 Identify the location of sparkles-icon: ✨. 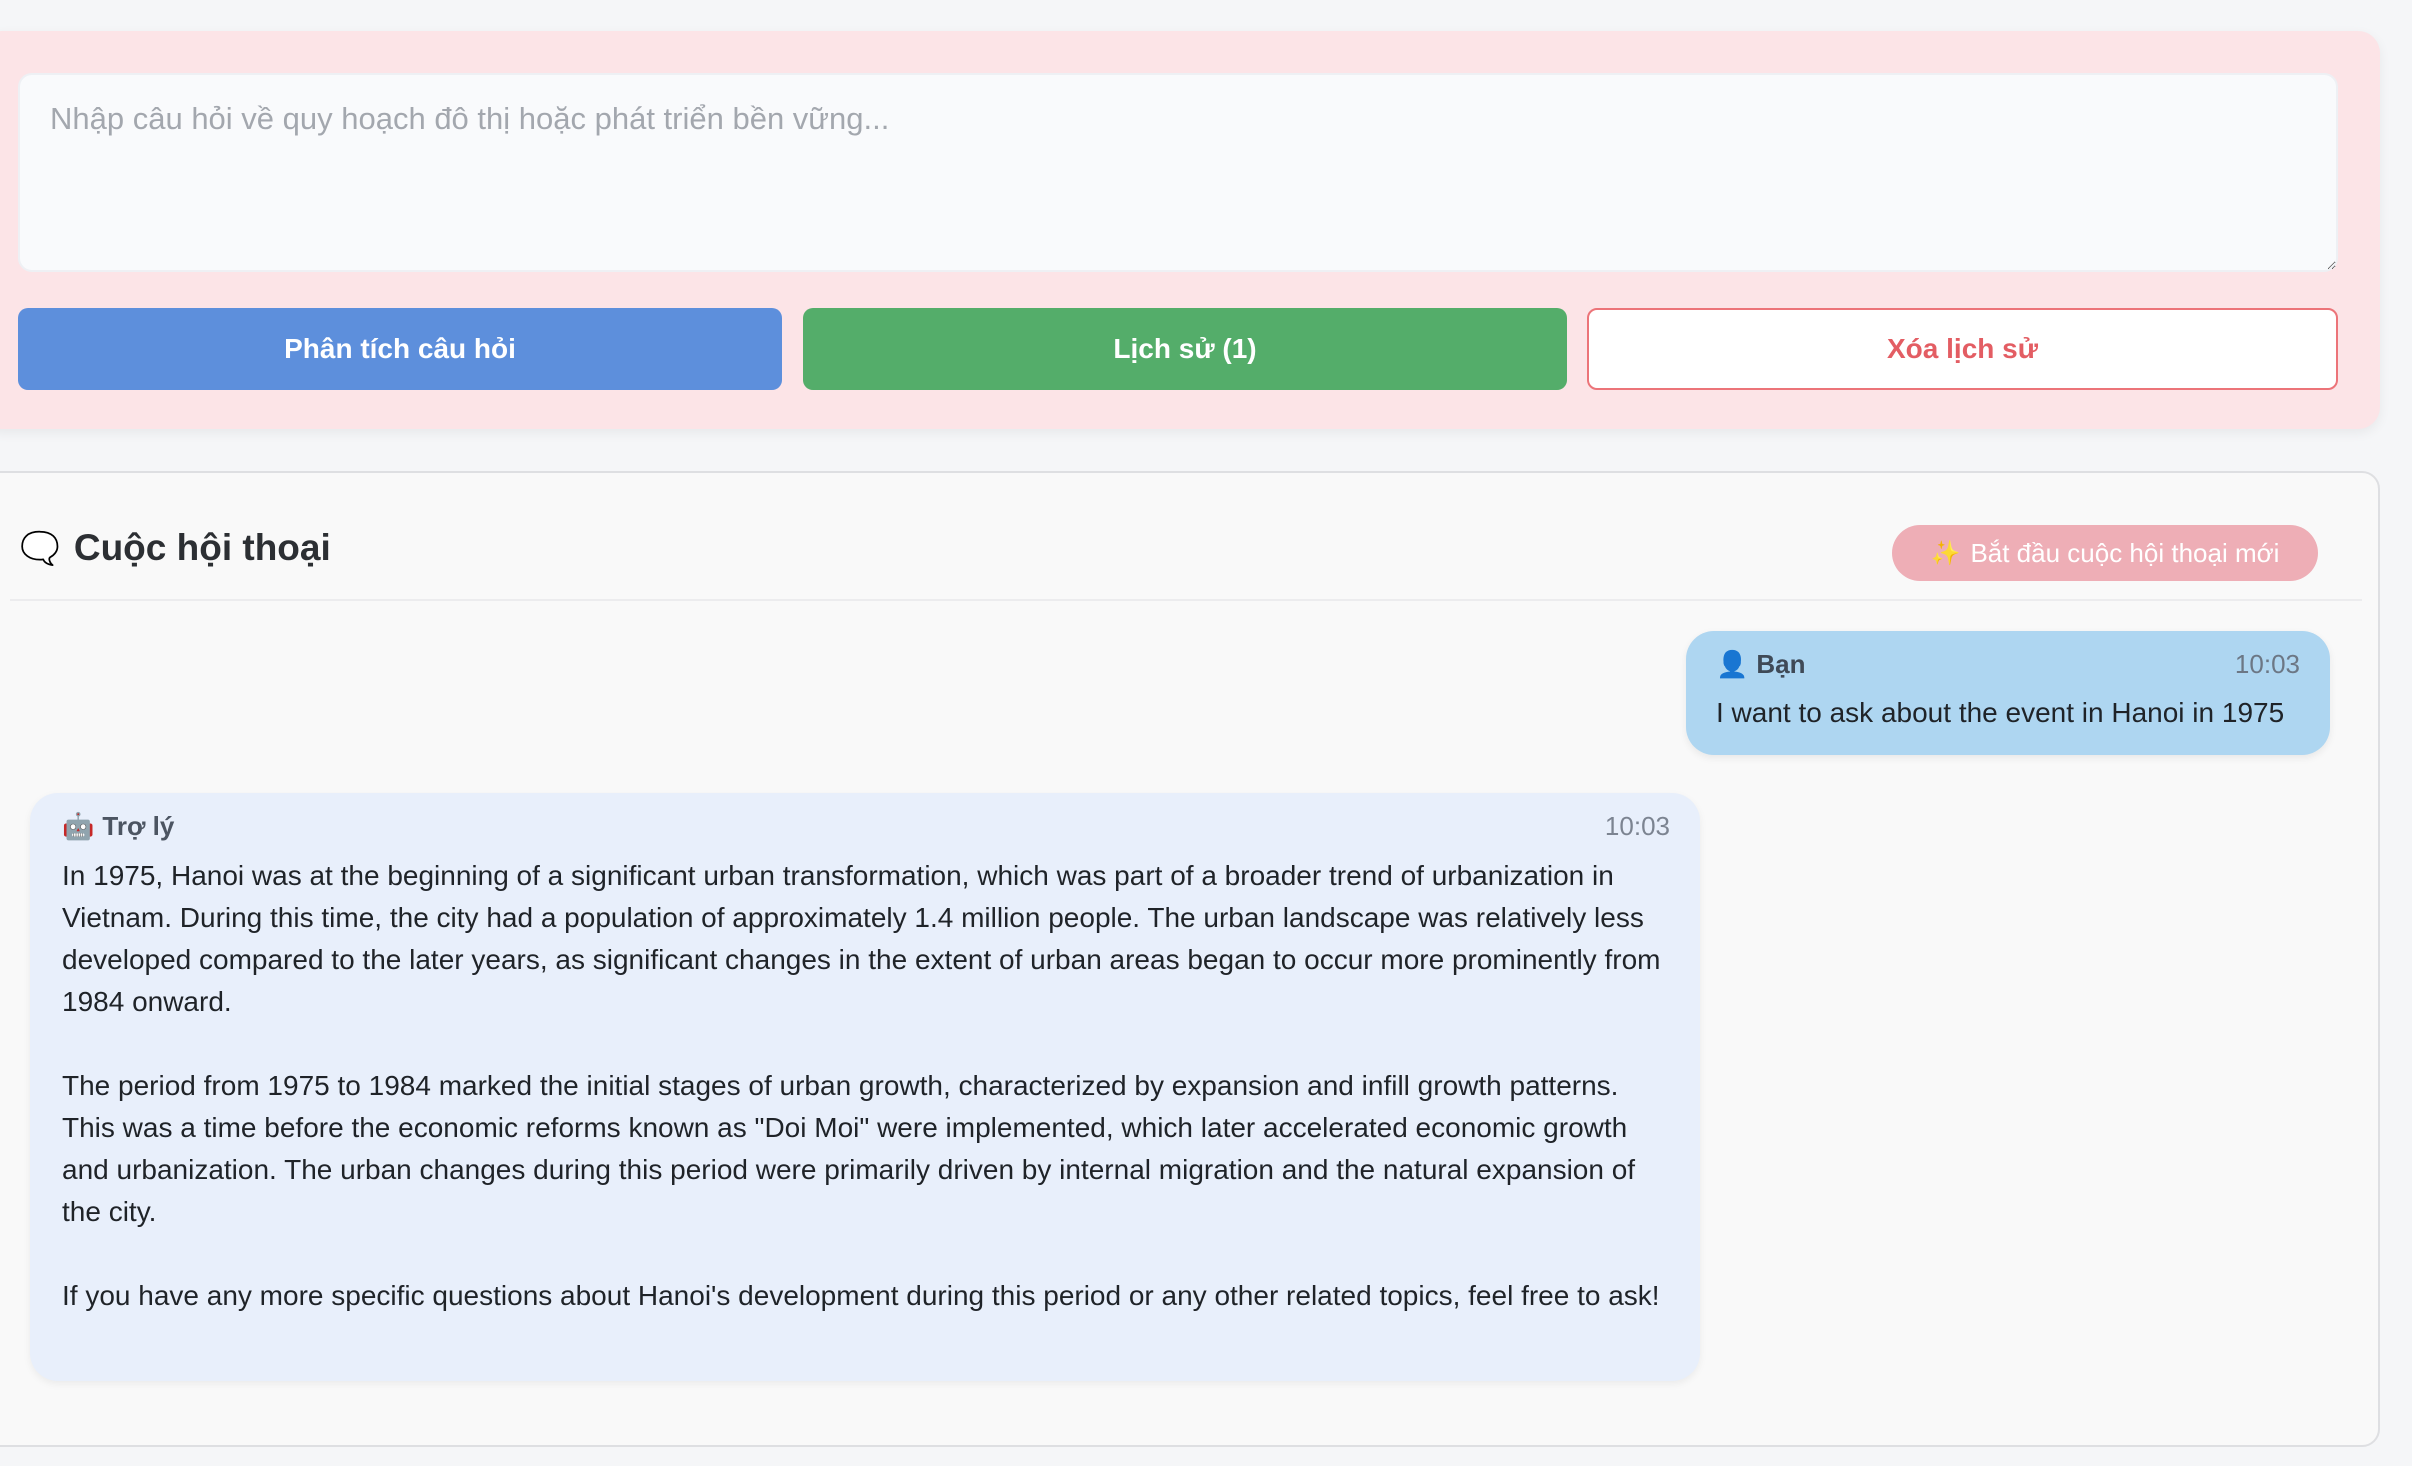
(1945, 553).